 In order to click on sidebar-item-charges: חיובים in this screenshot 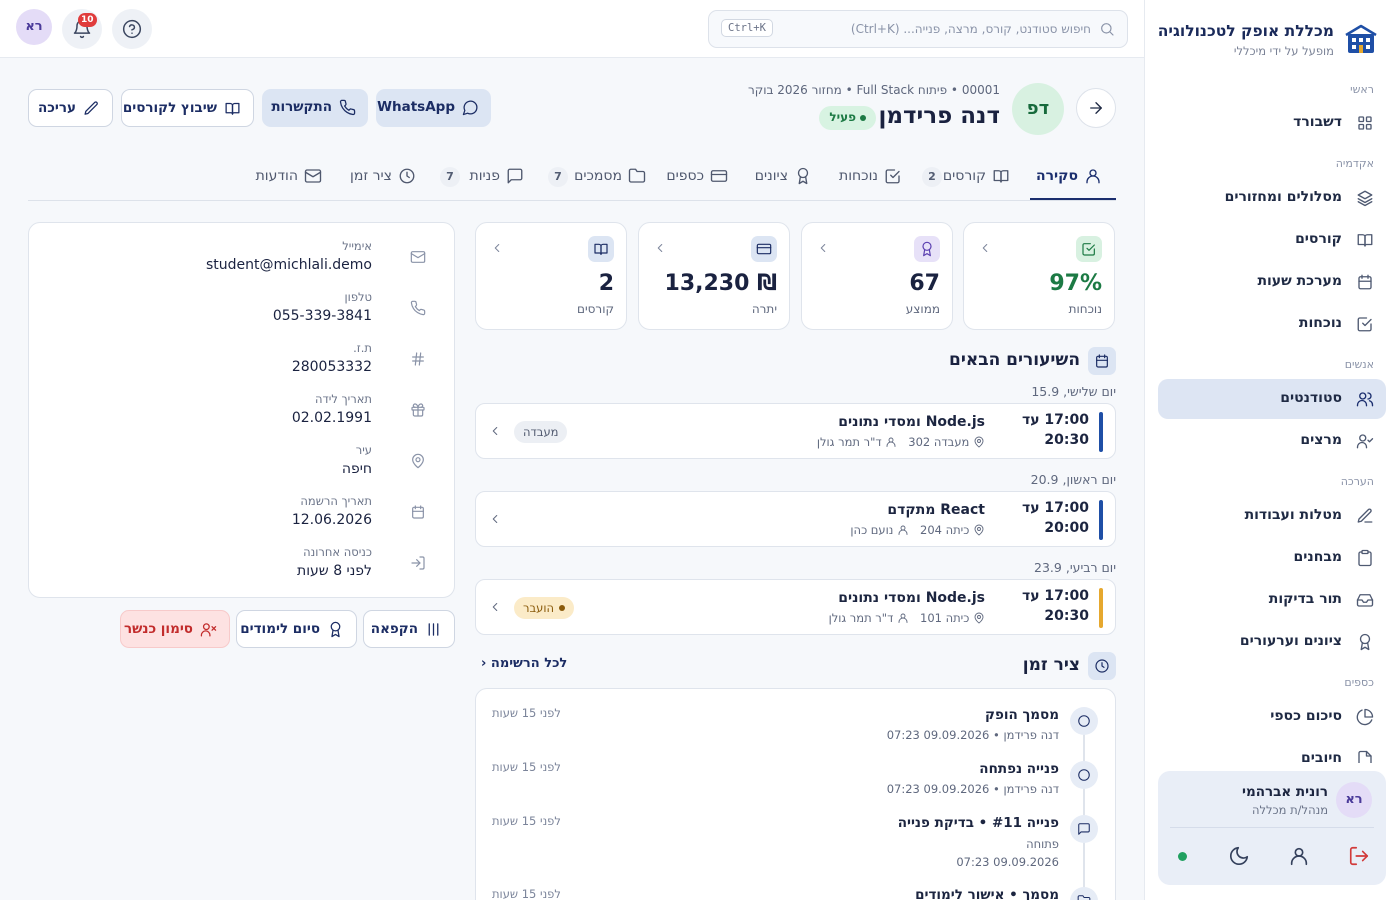, I will do `click(1272, 751)`.